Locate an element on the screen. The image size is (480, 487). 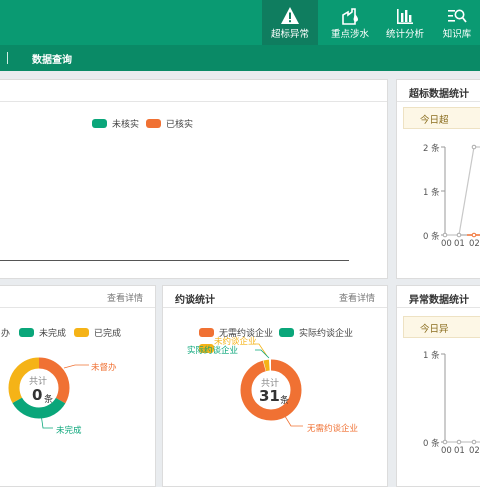
nav-statistics: 统计分析 is located at coordinates (405, 22).